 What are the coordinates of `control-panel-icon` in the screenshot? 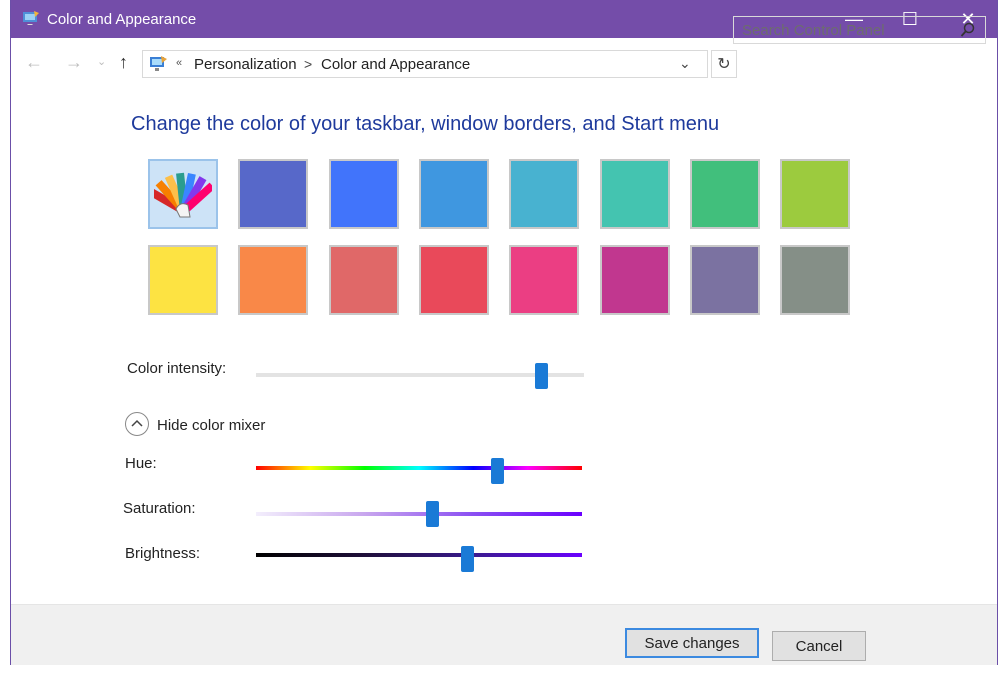 It's located at (31, 18).